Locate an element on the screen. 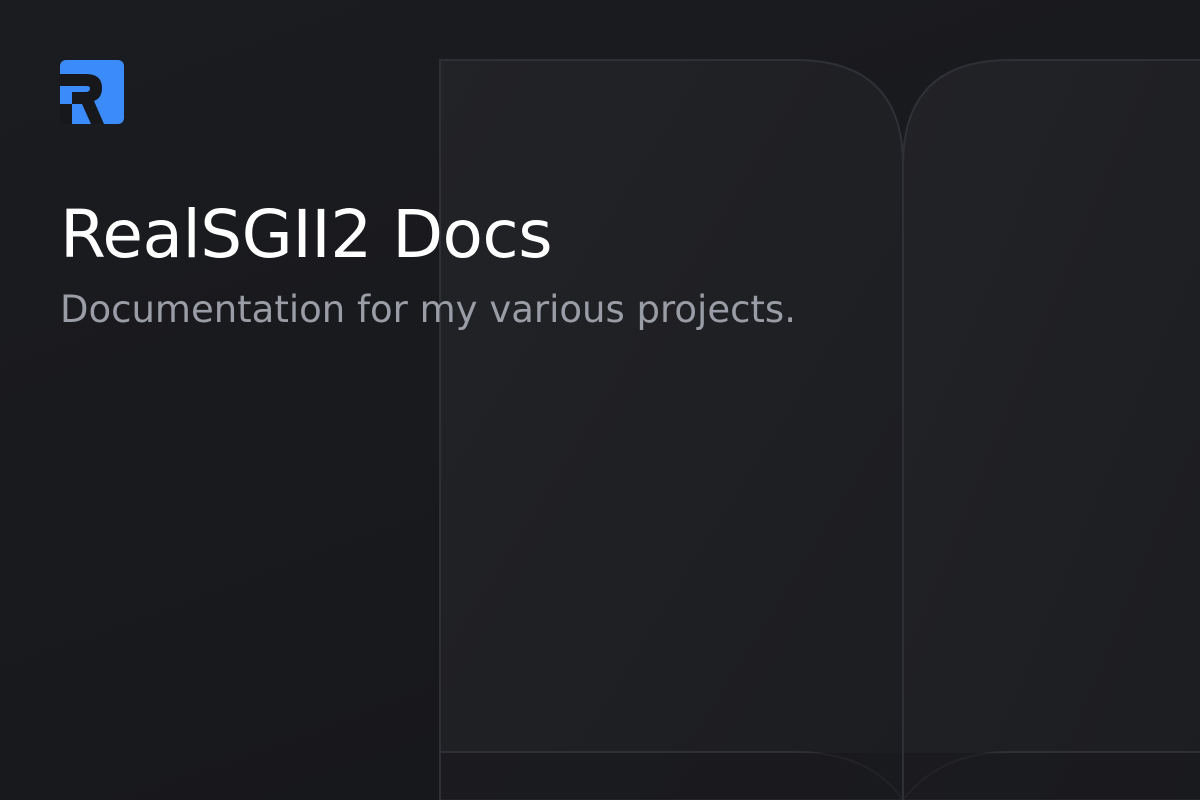 This screenshot has width=1200, height=800. page-title: RealSGII2 Docs is located at coordinates (306, 234).